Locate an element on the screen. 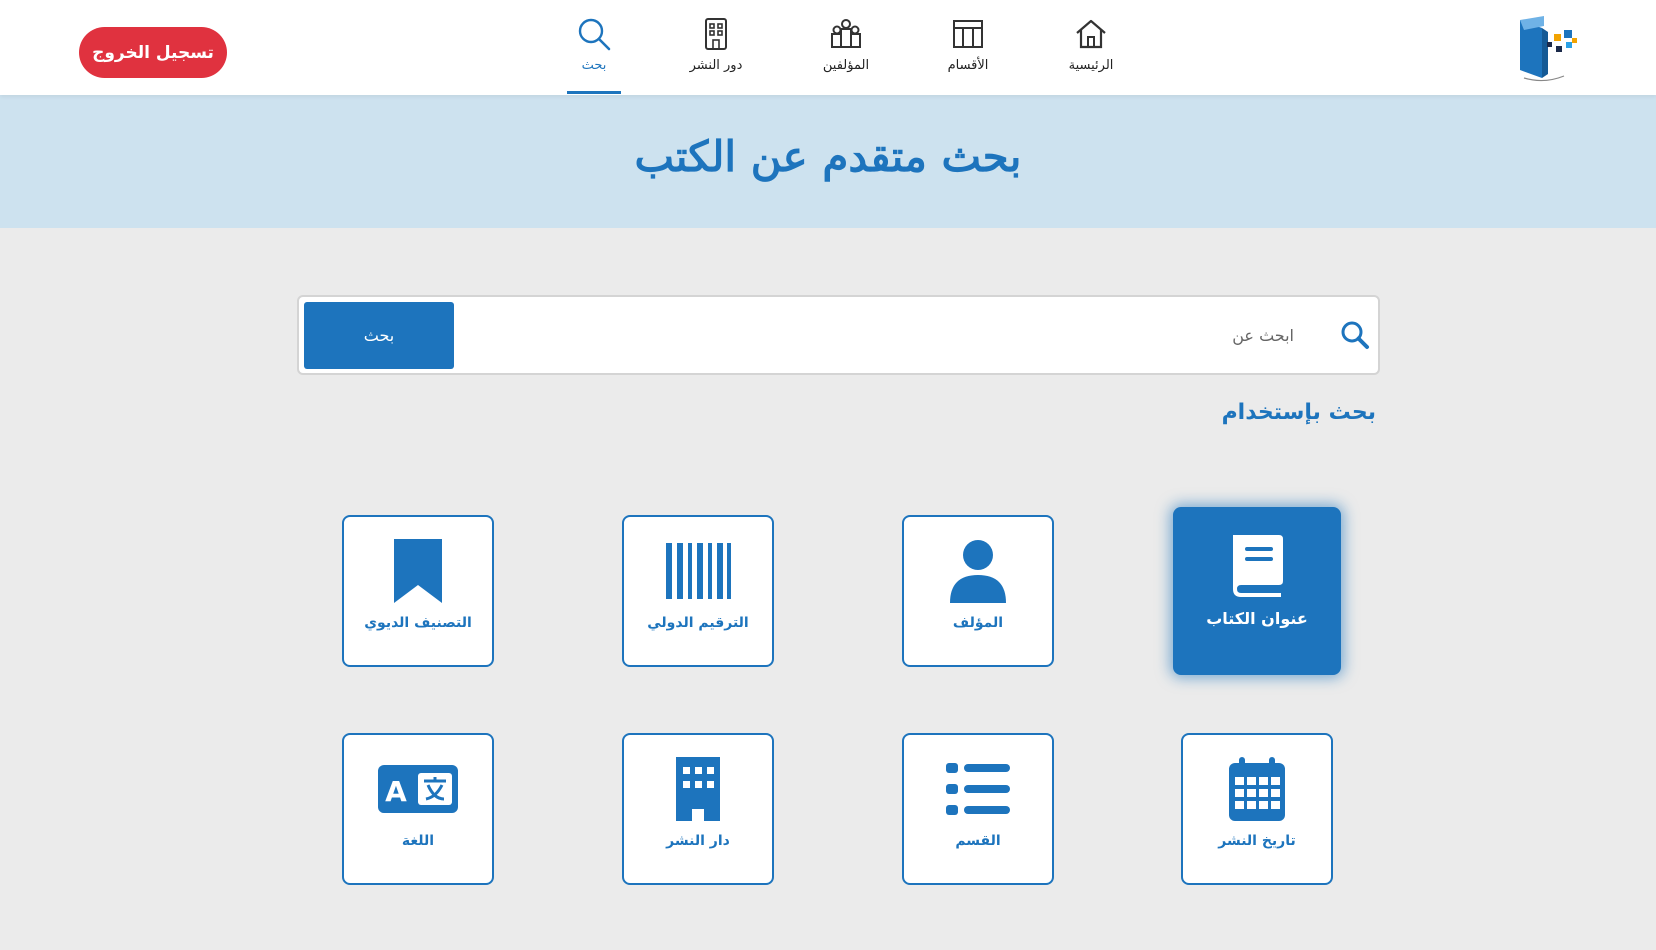  calendar-icon is located at coordinates (1257, 789).